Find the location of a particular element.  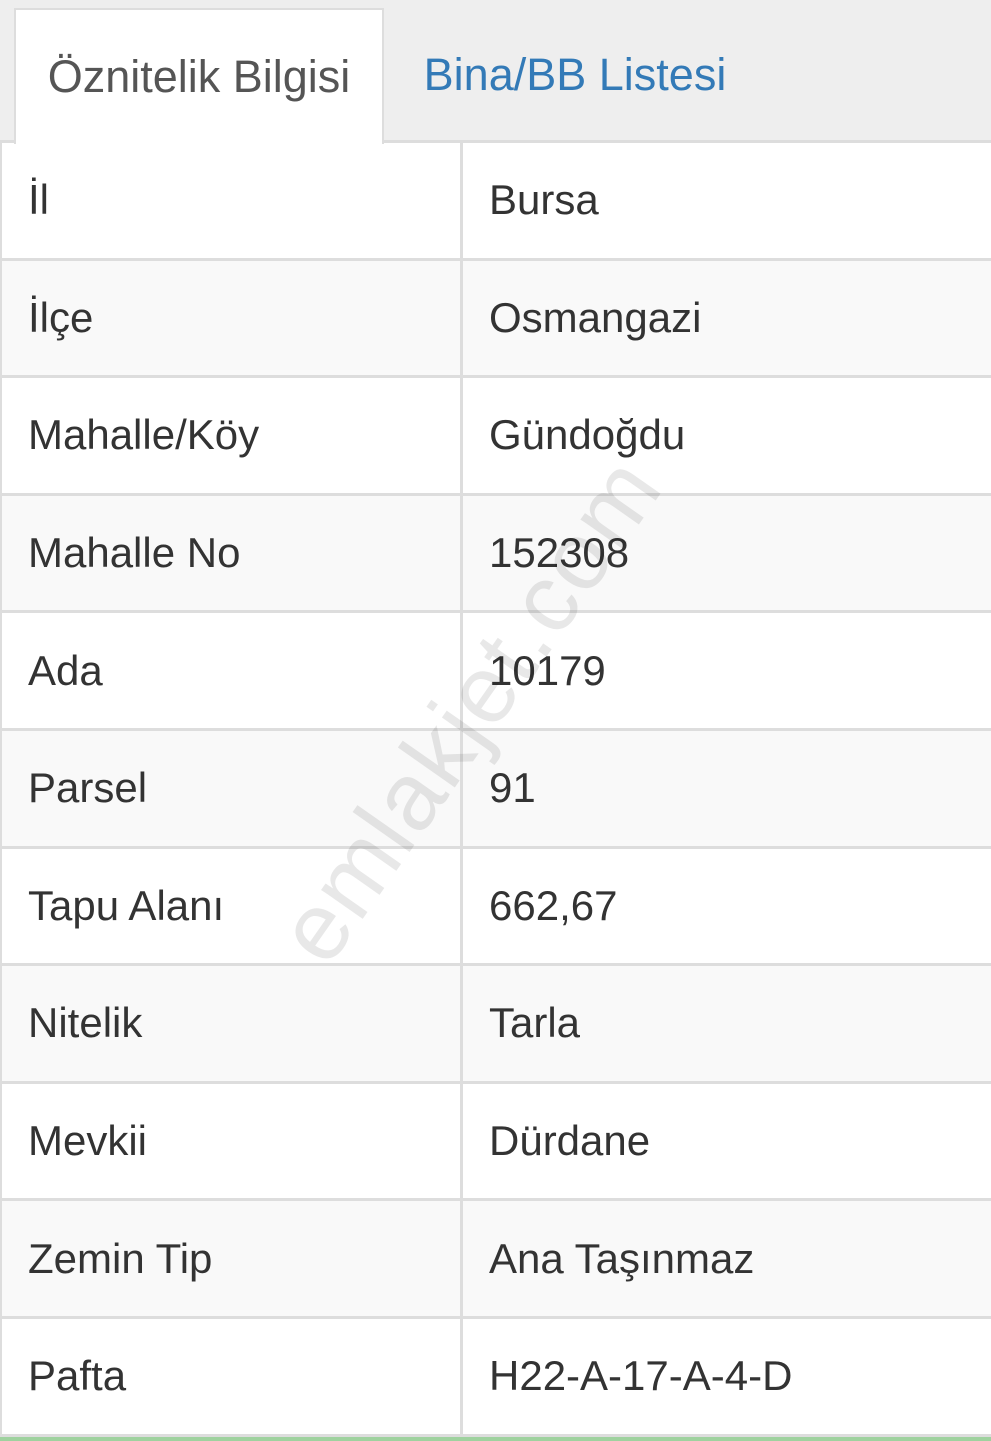

tab-bar: Öznitelik Bilgisi Bina/BB Listesi is located at coordinates (495, 72).